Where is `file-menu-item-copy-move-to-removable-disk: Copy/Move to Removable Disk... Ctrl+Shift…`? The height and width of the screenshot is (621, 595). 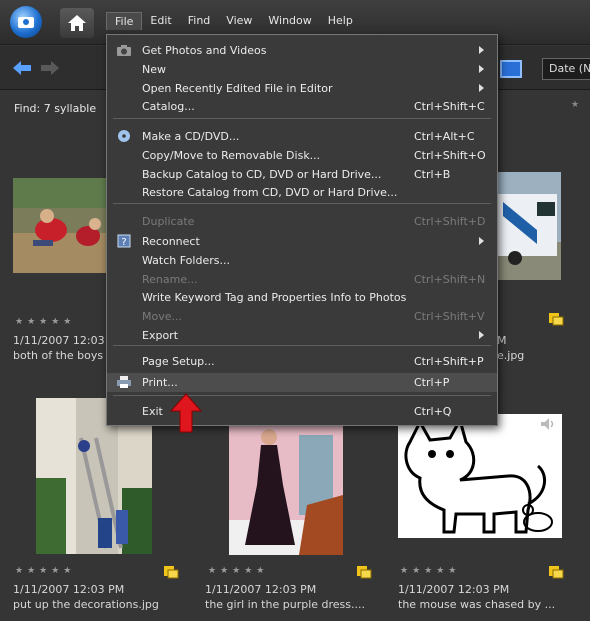 file-menu-item-copy-move-to-removable-disk: Copy/Move to Removable Disk... Ctrl+Shift… is located at coordinates (302, 155).